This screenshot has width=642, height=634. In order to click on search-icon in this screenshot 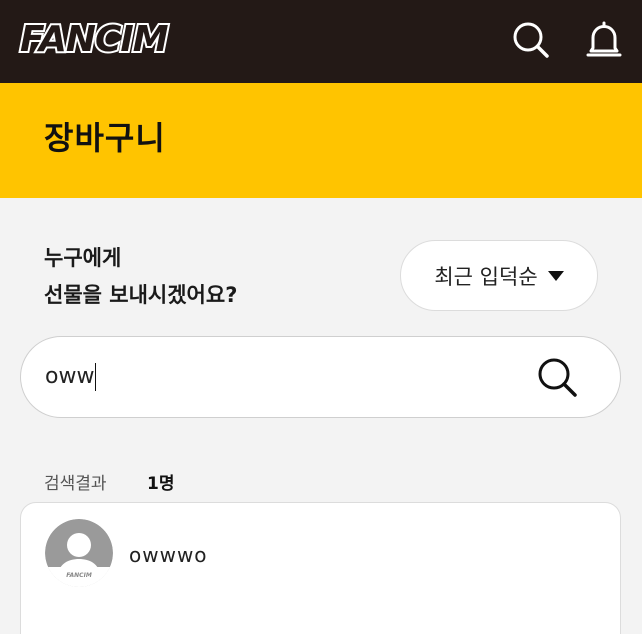, I will do `click(531, 40)`.